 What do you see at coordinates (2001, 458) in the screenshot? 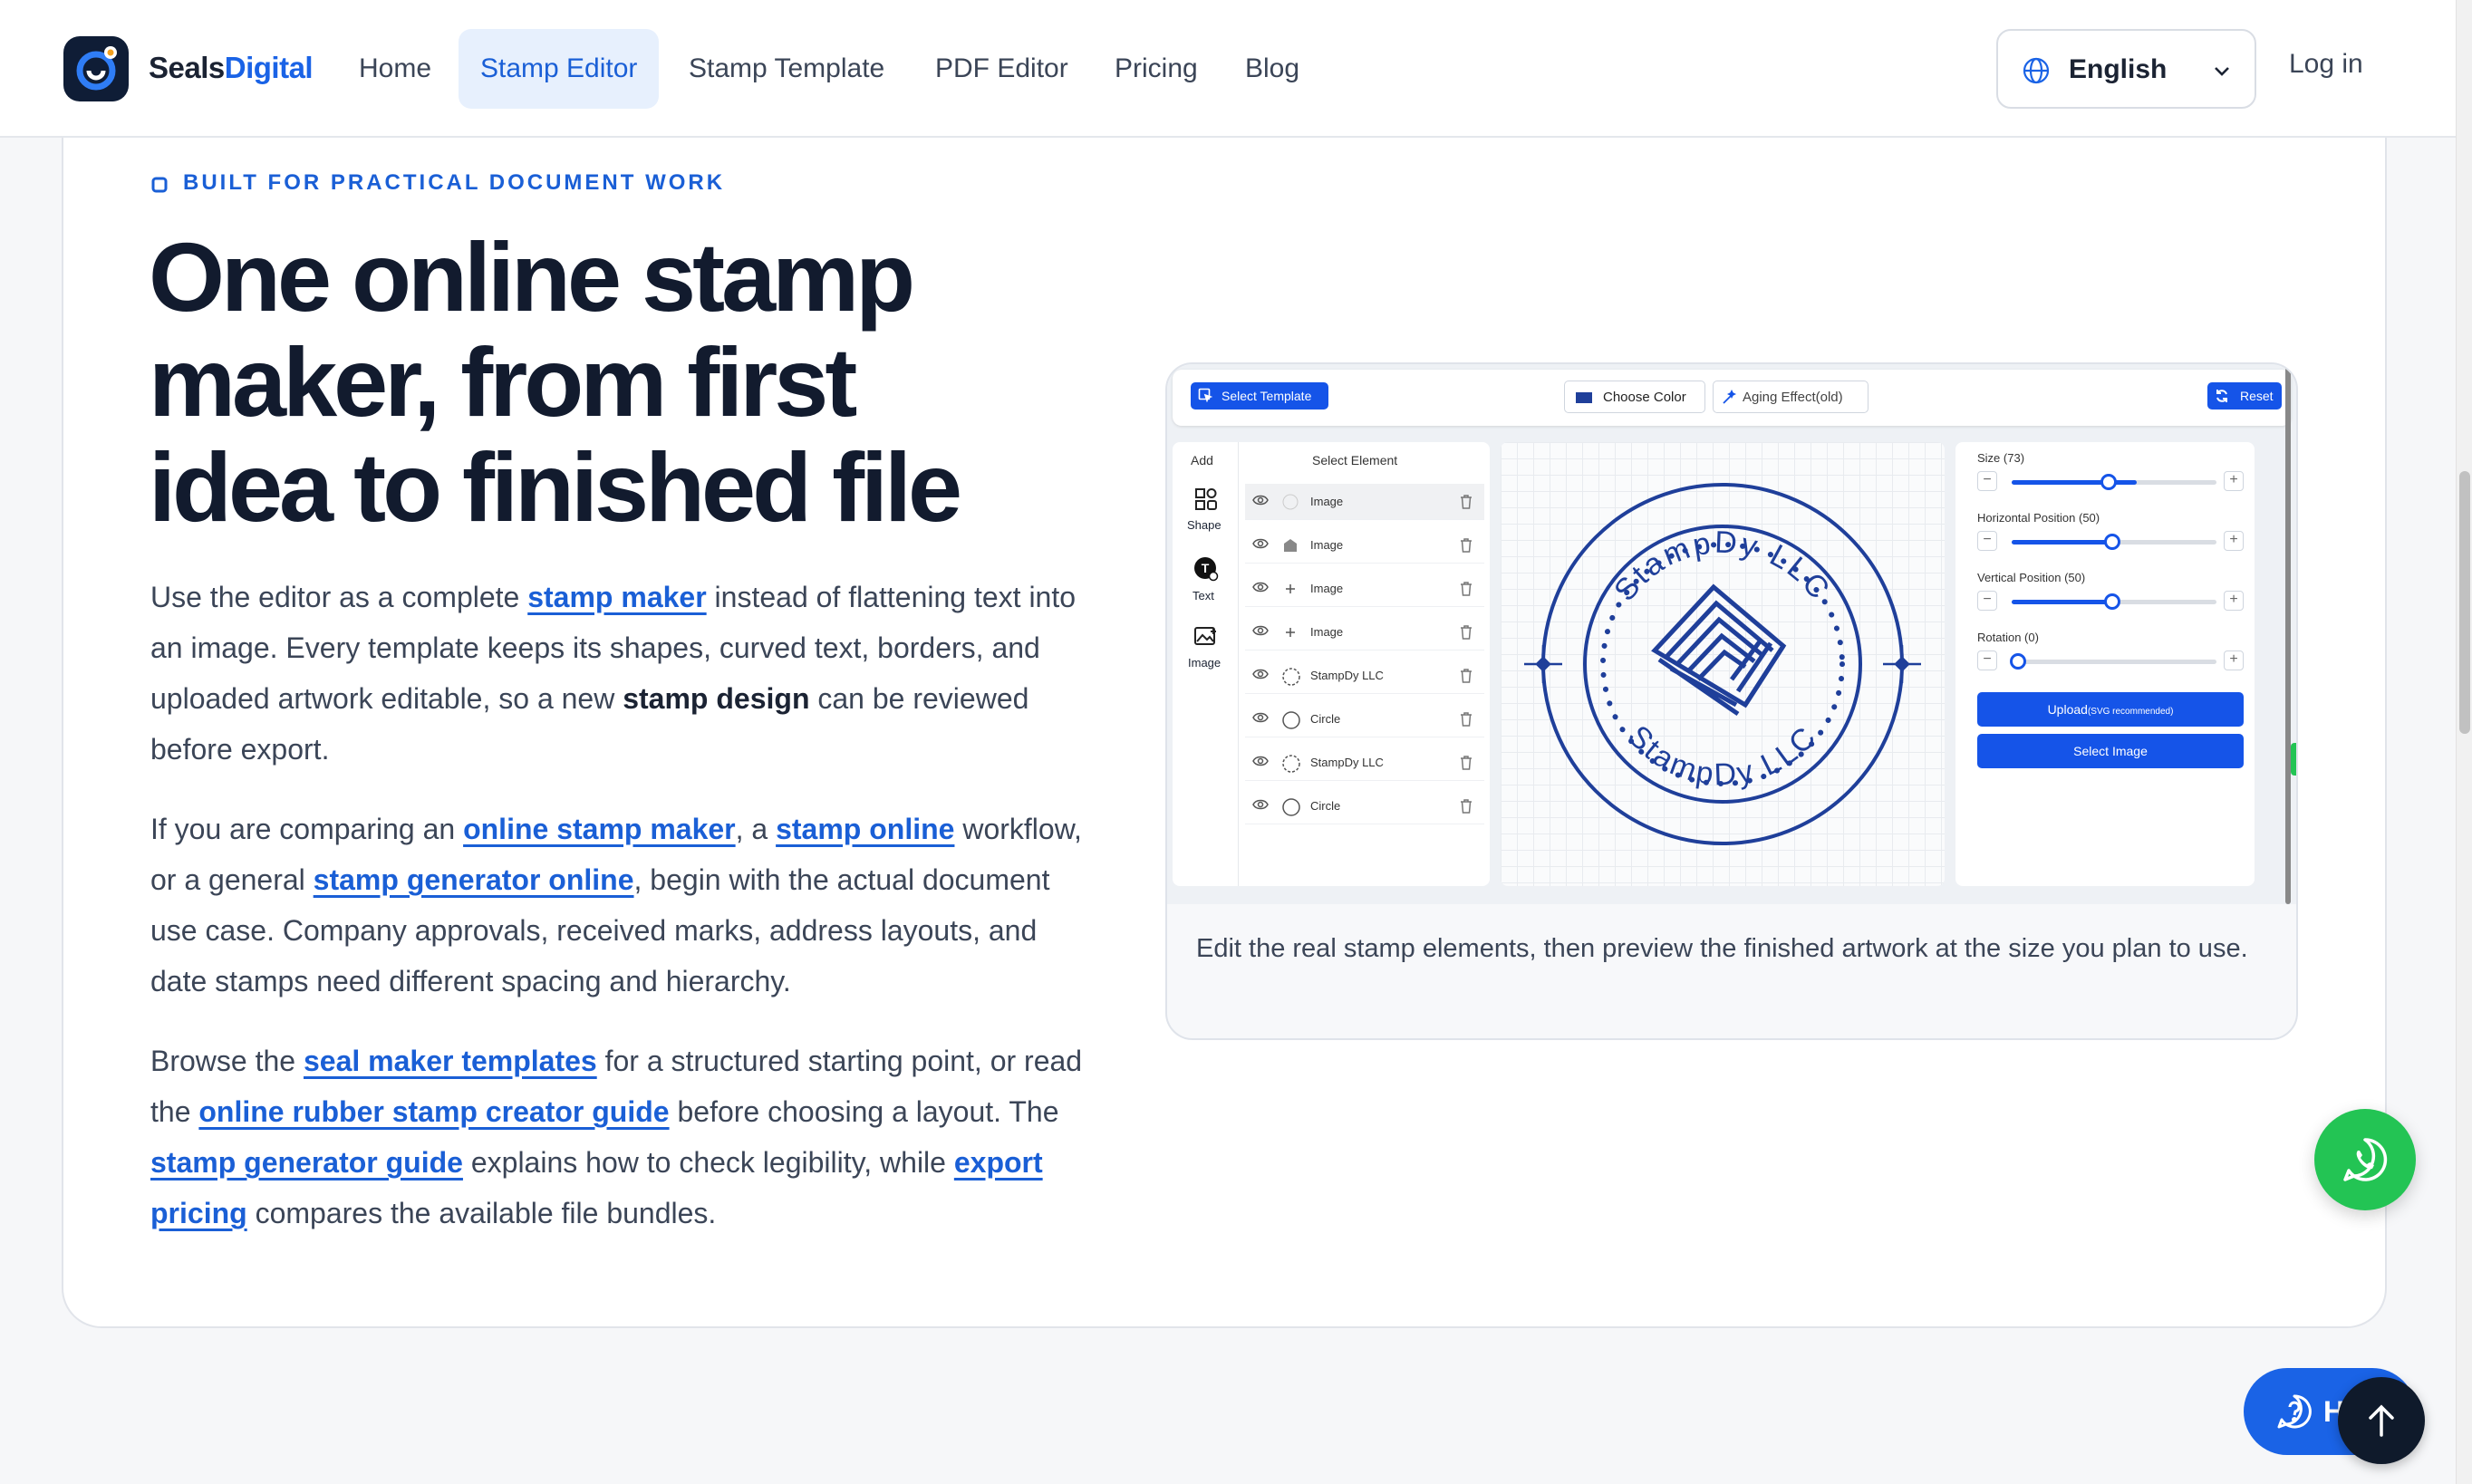
I see `size-label: Size (73)` at bounding box center [2001, 458].